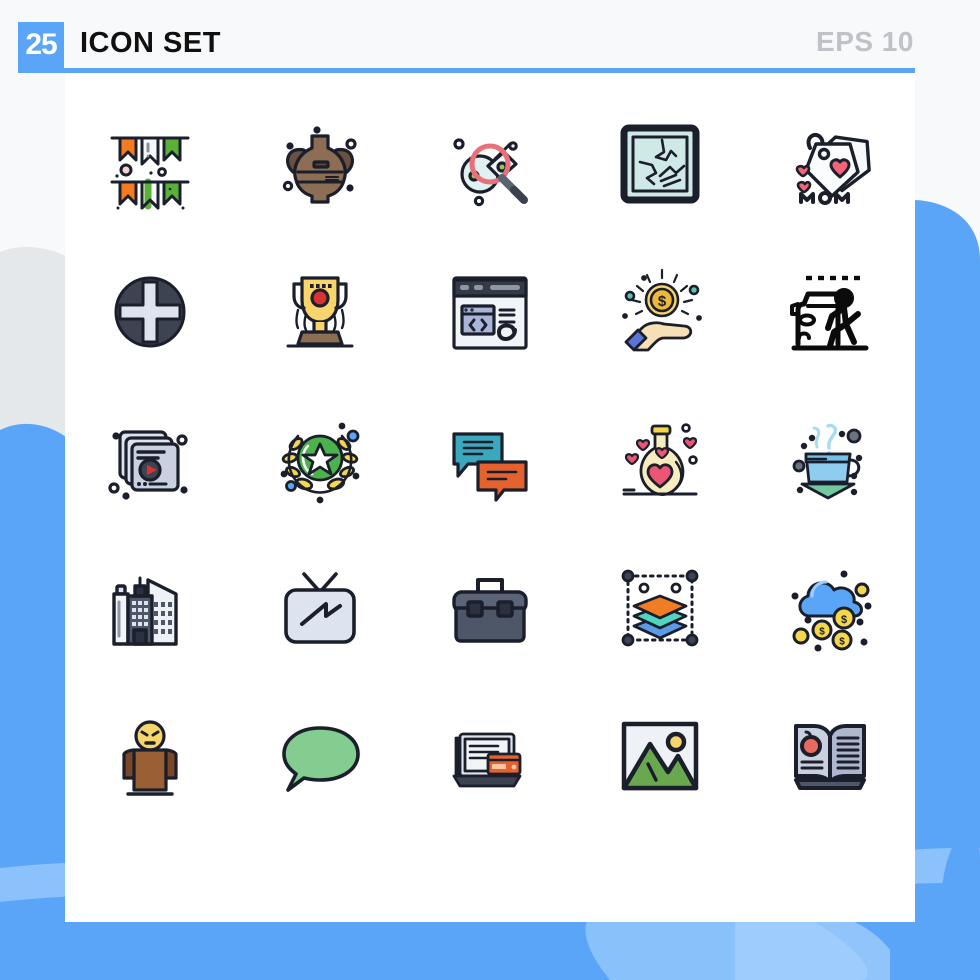 The width and height of the screenshot is (980, 980). I want to click on bunting-flags-icon, so click(150, 173).